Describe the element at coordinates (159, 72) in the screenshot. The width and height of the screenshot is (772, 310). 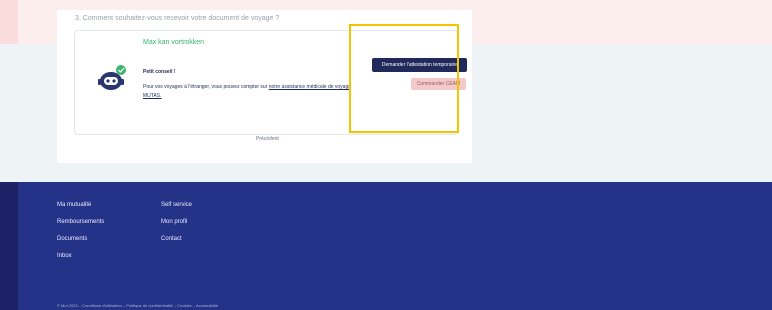
I see `tip-title: Petit conseil !` at that location.